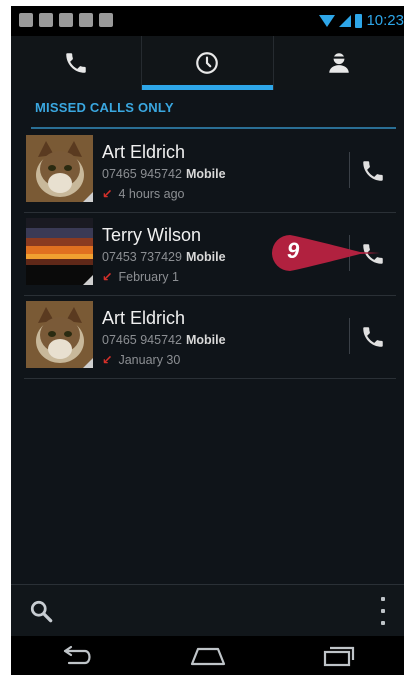 The image size is (404, 675). I want to click on home-icon, so click(207, 656).